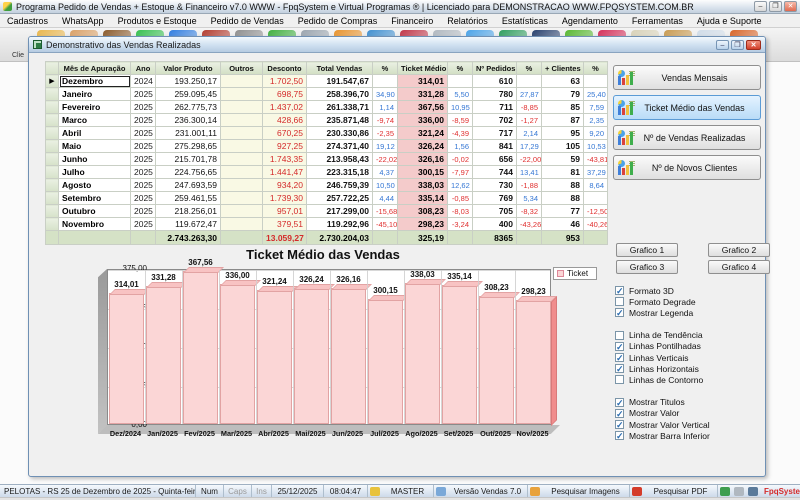  What do you see at coordinates (247, 21) in the screenshot?
I see `menu-item-pedido-de-vendas: Pedido de Vendas` at bounding box center [247, 21].